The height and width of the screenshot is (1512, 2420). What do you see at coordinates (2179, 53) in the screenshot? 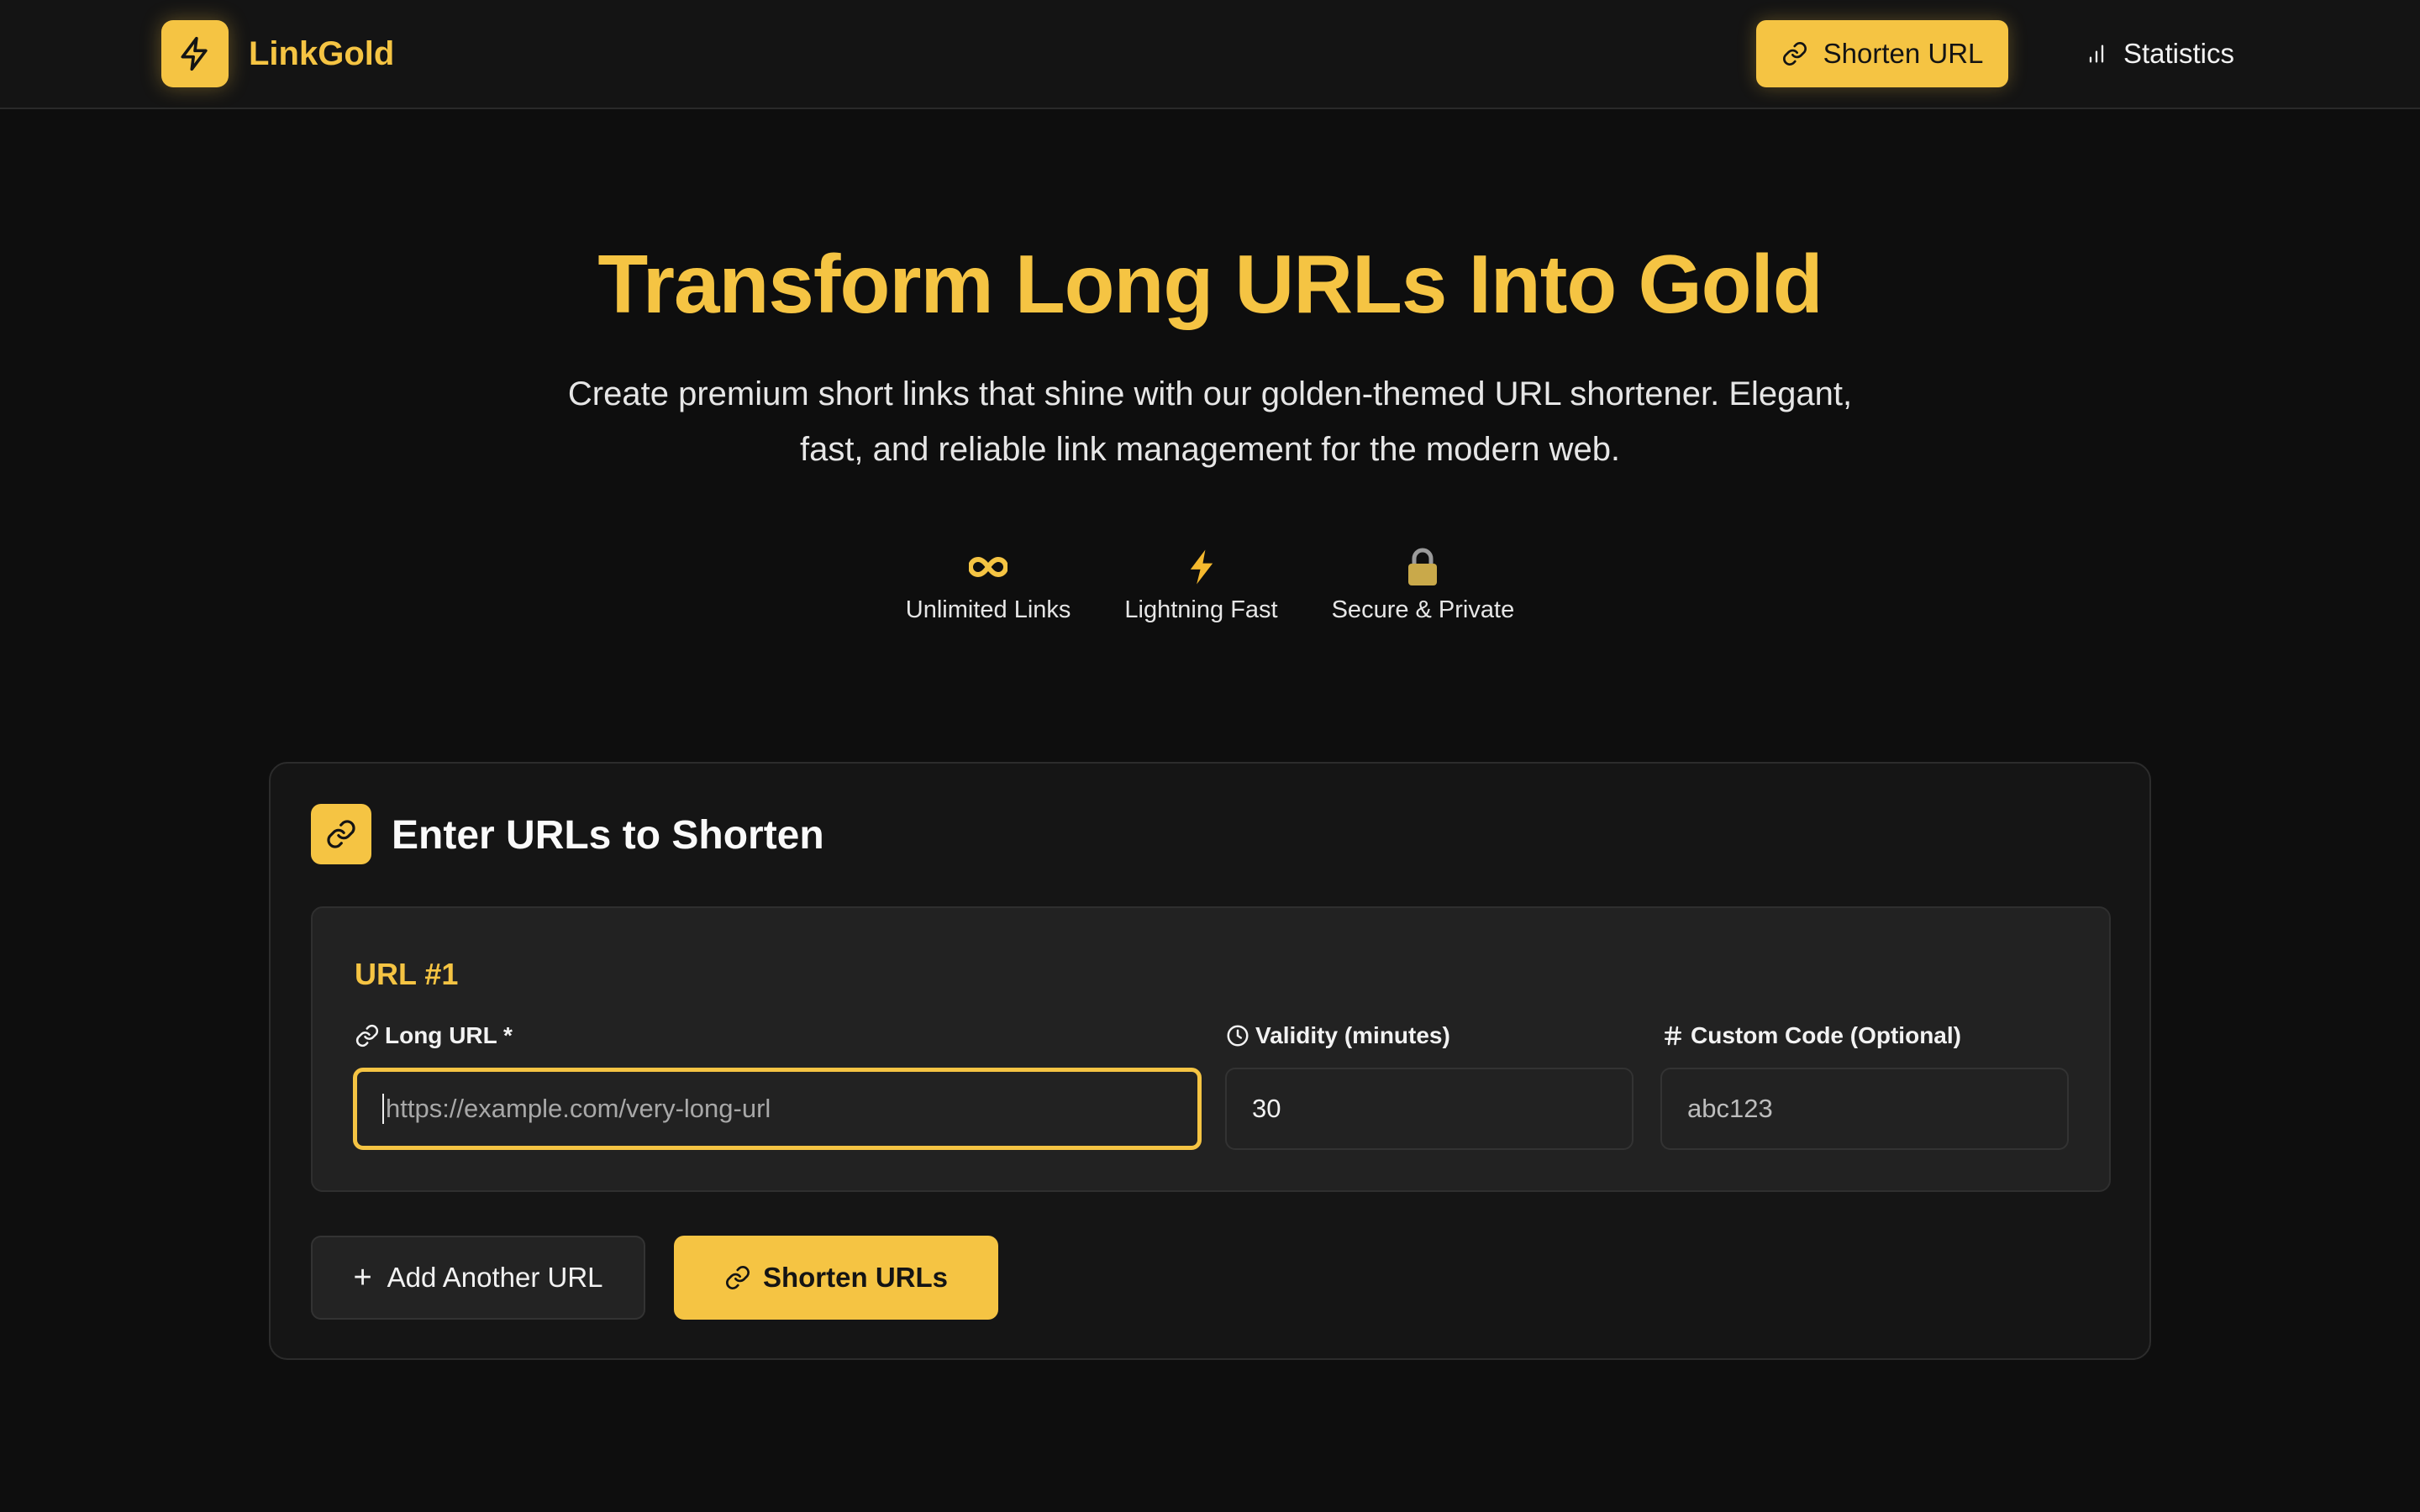
I see `nav-statistics-label: Statistics` at bounding box center [2179, 53].